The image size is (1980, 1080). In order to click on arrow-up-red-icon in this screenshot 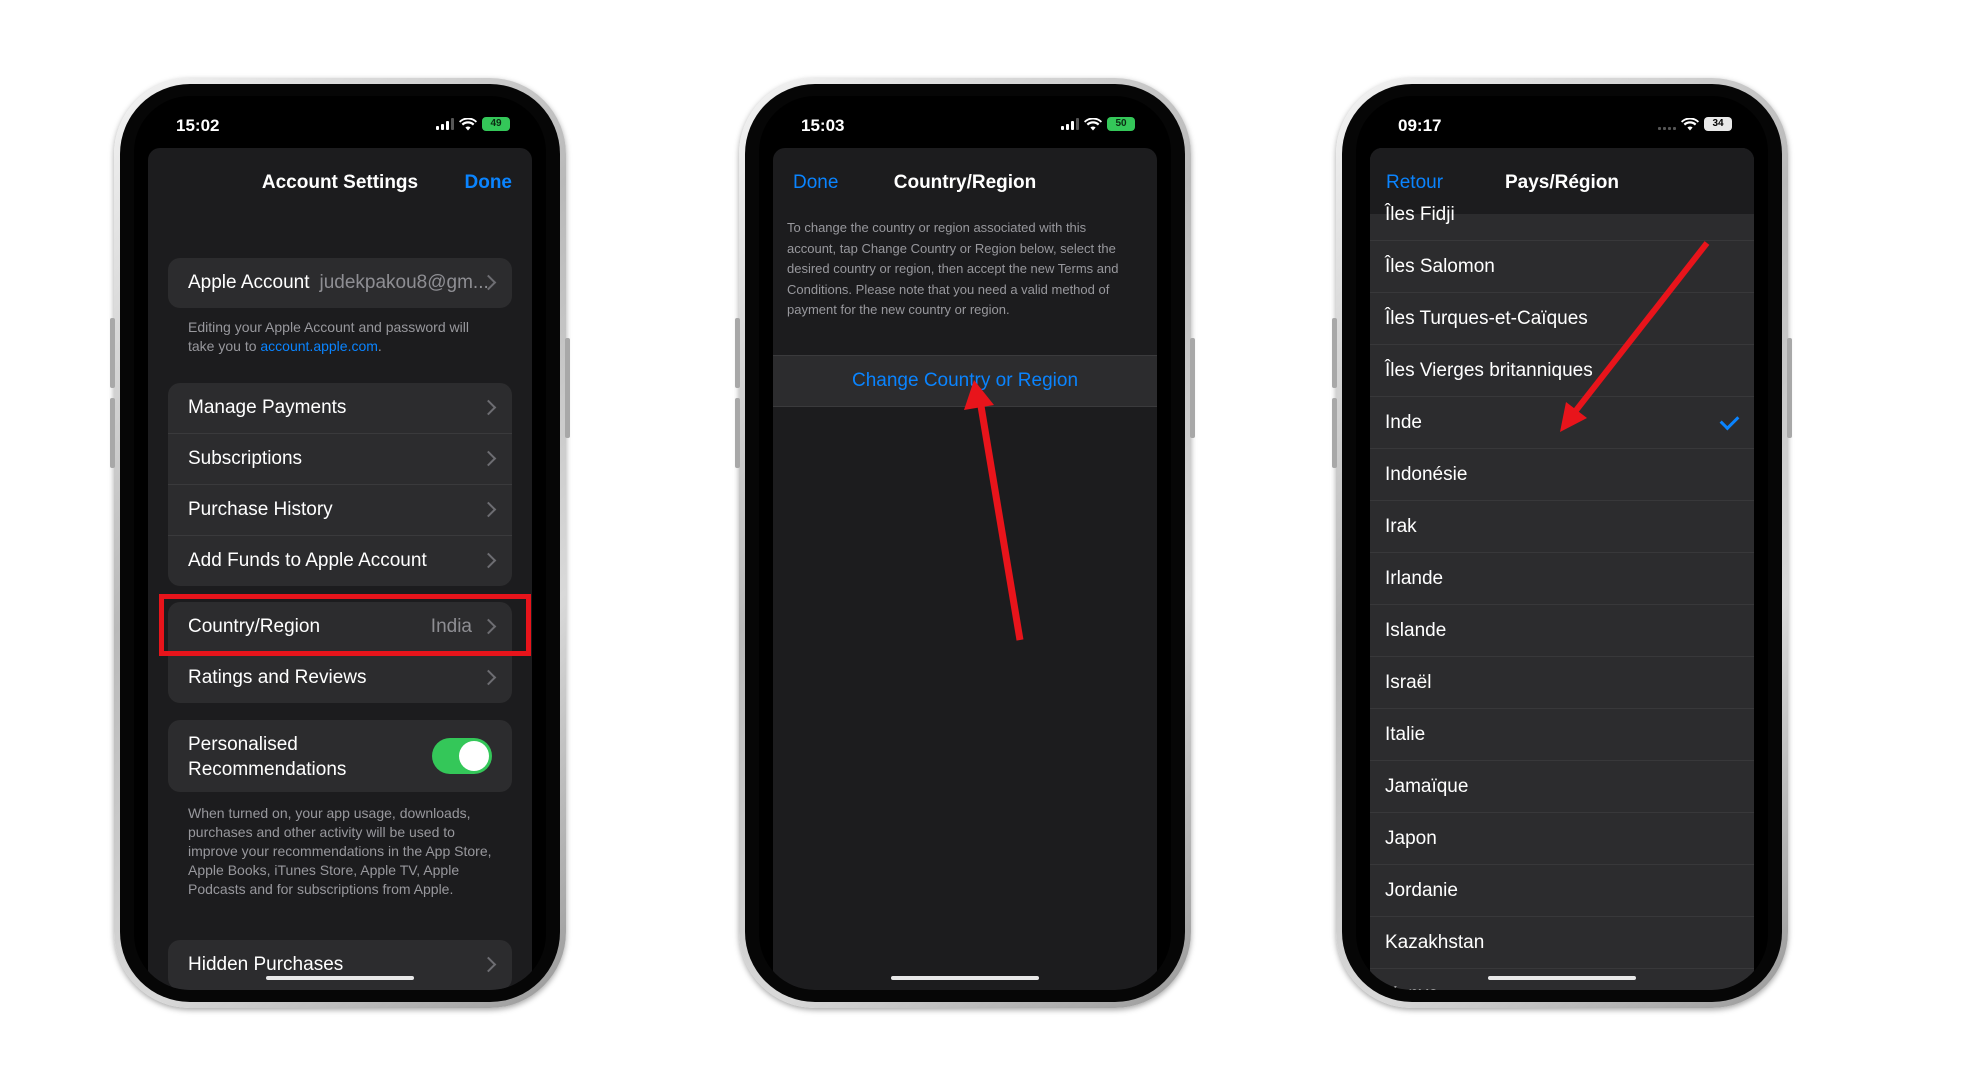, I will do `click(994, 510)`.